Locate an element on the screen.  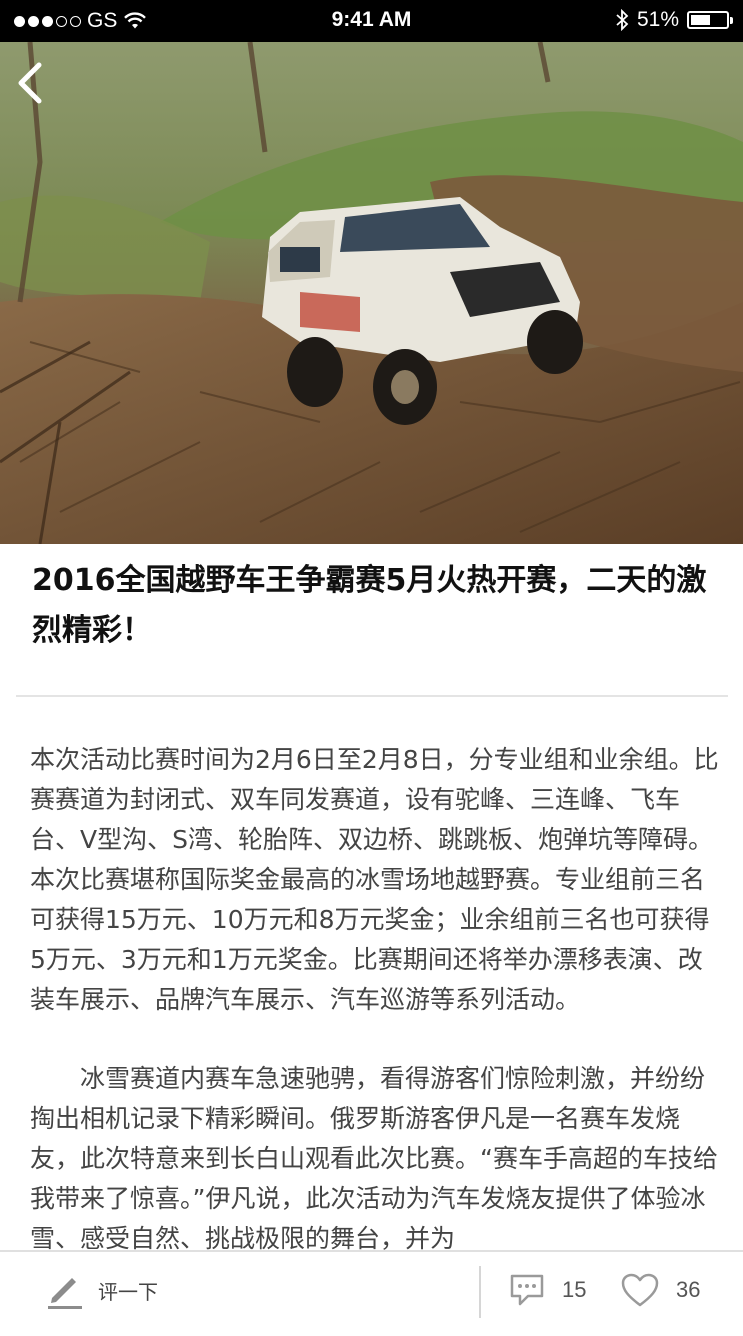
back-button is located at coordinates (30, 83).